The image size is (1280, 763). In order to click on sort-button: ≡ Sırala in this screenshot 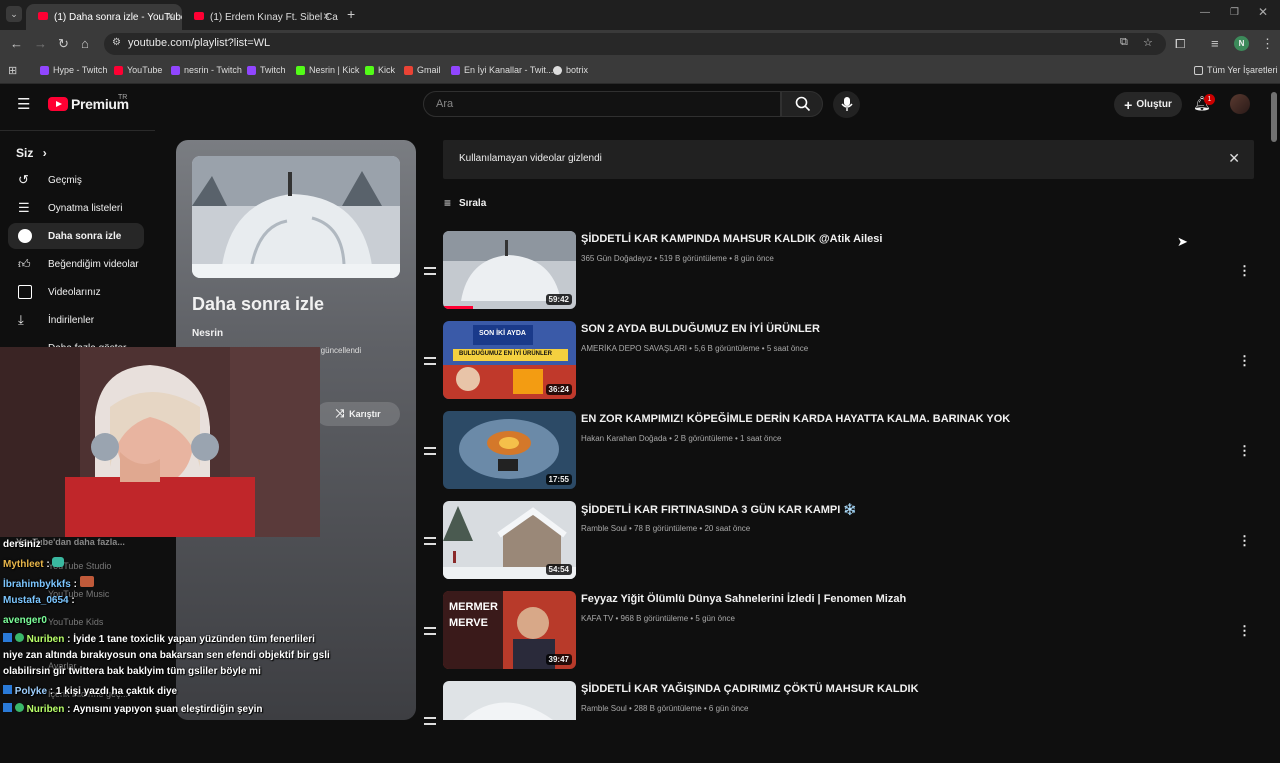, I will do `click(465, 203)`.